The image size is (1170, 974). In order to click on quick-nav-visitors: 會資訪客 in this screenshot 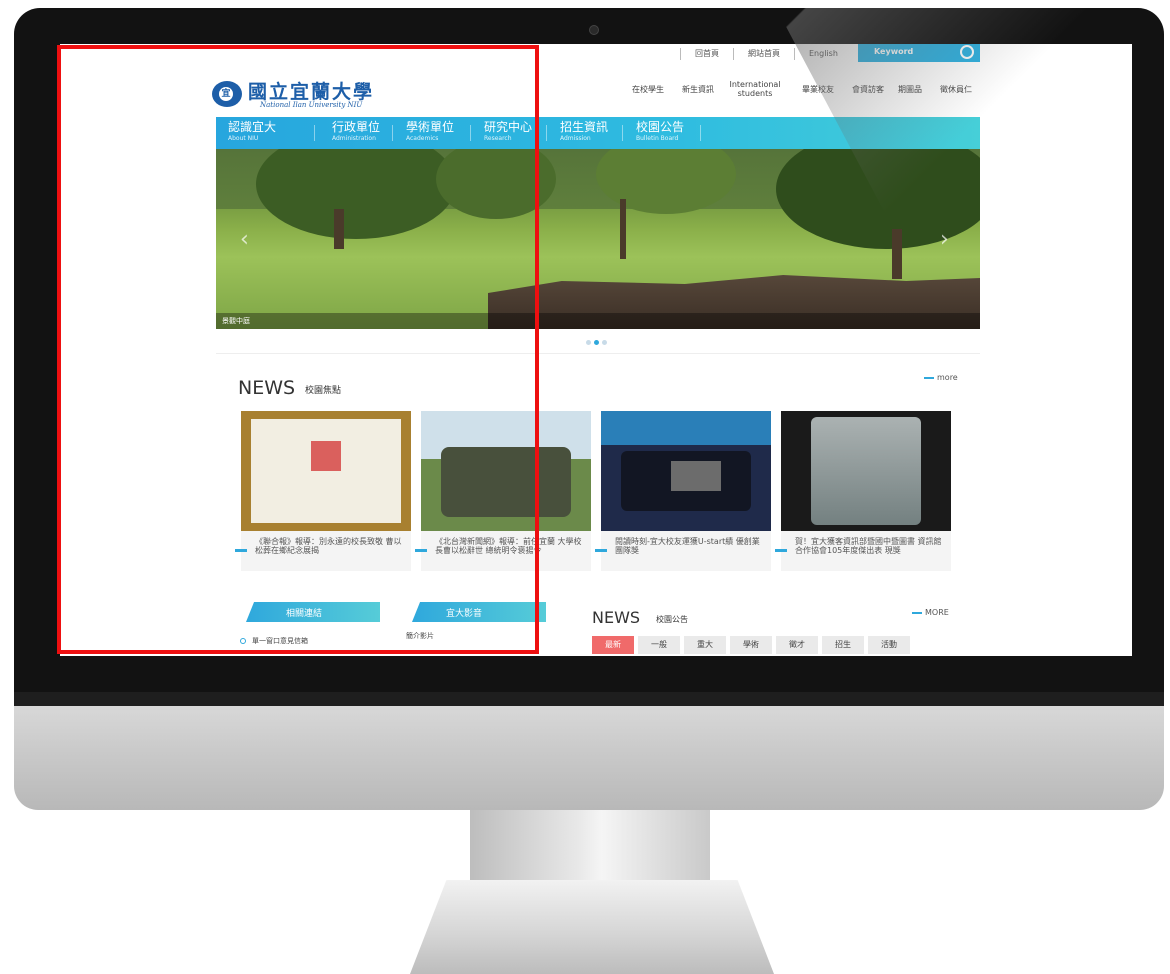, I will do `click(868, 89)`.